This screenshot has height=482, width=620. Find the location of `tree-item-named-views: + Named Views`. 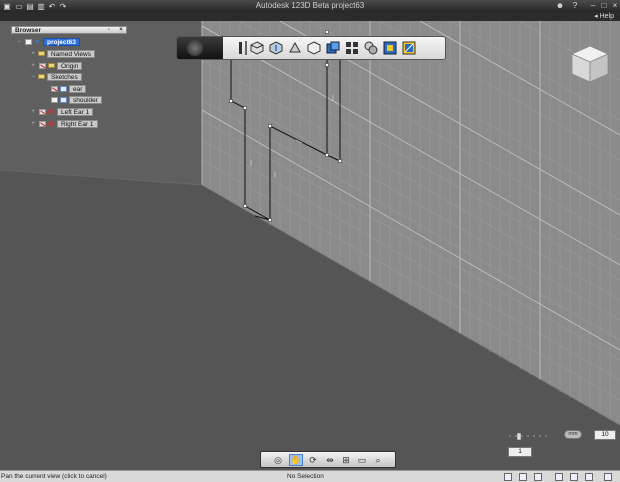

tree-item-named-views: + Named Views is located at coordinates (62, 53).